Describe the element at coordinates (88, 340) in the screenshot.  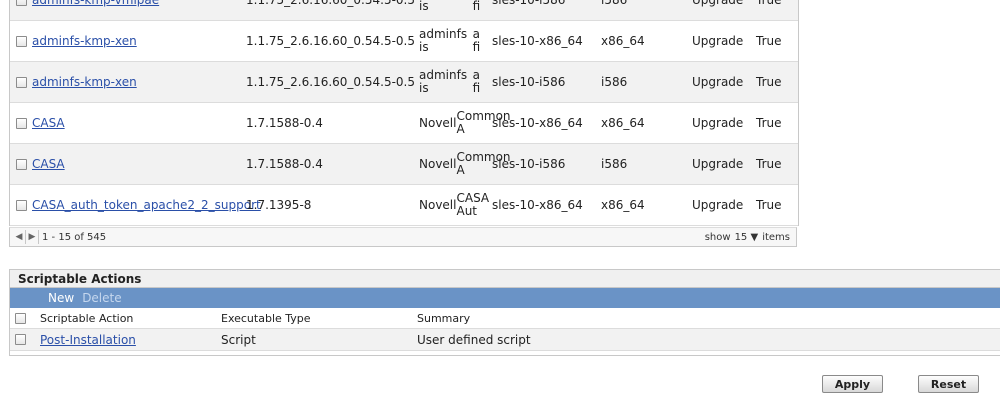
I see `action-link: Post-Installation` at that location.